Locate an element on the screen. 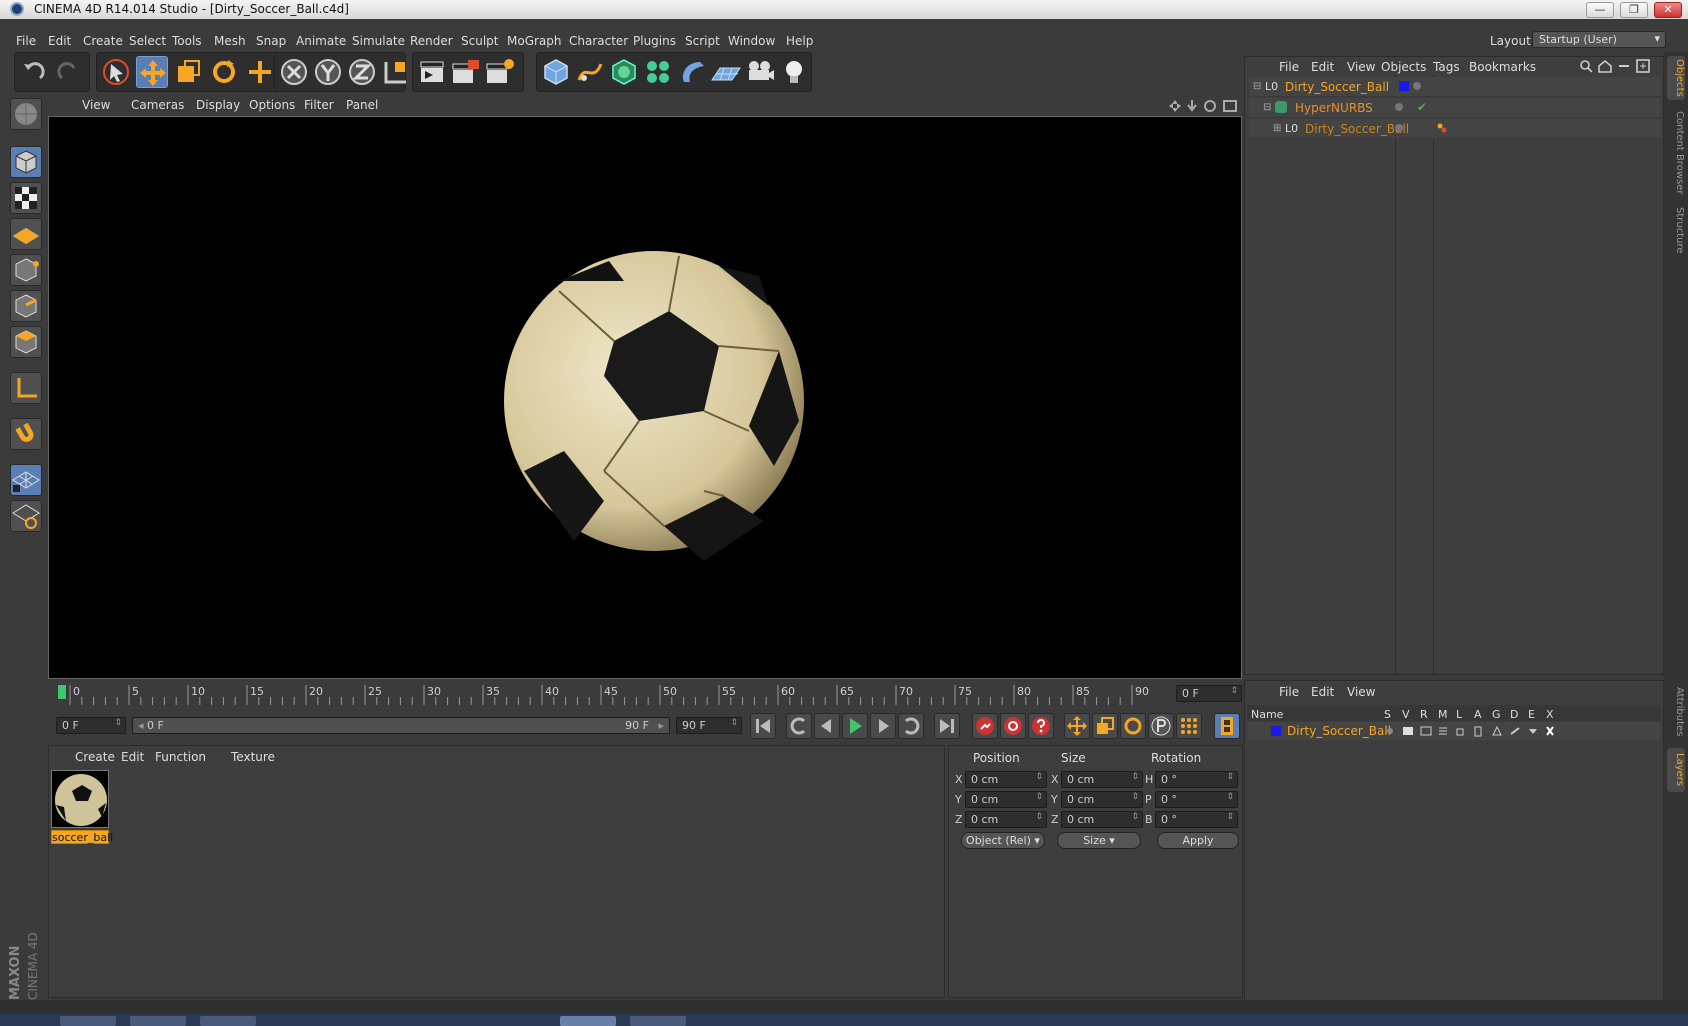 This screenshot has height=1026, width=1688. menu-snap: Snap is located at coordinates (271, 41).